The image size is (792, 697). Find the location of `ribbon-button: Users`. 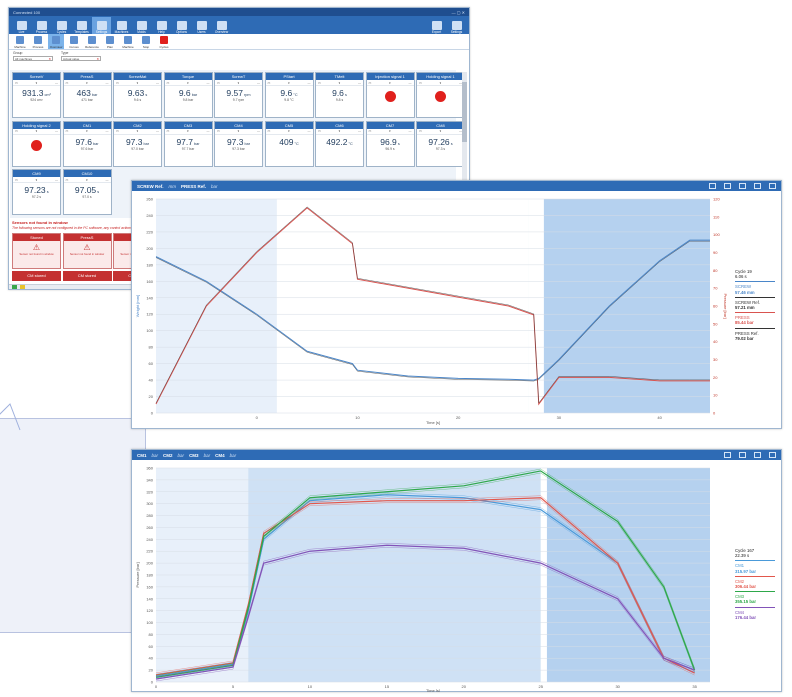

ribbon-button: Users is located at coordinates (201, 25).